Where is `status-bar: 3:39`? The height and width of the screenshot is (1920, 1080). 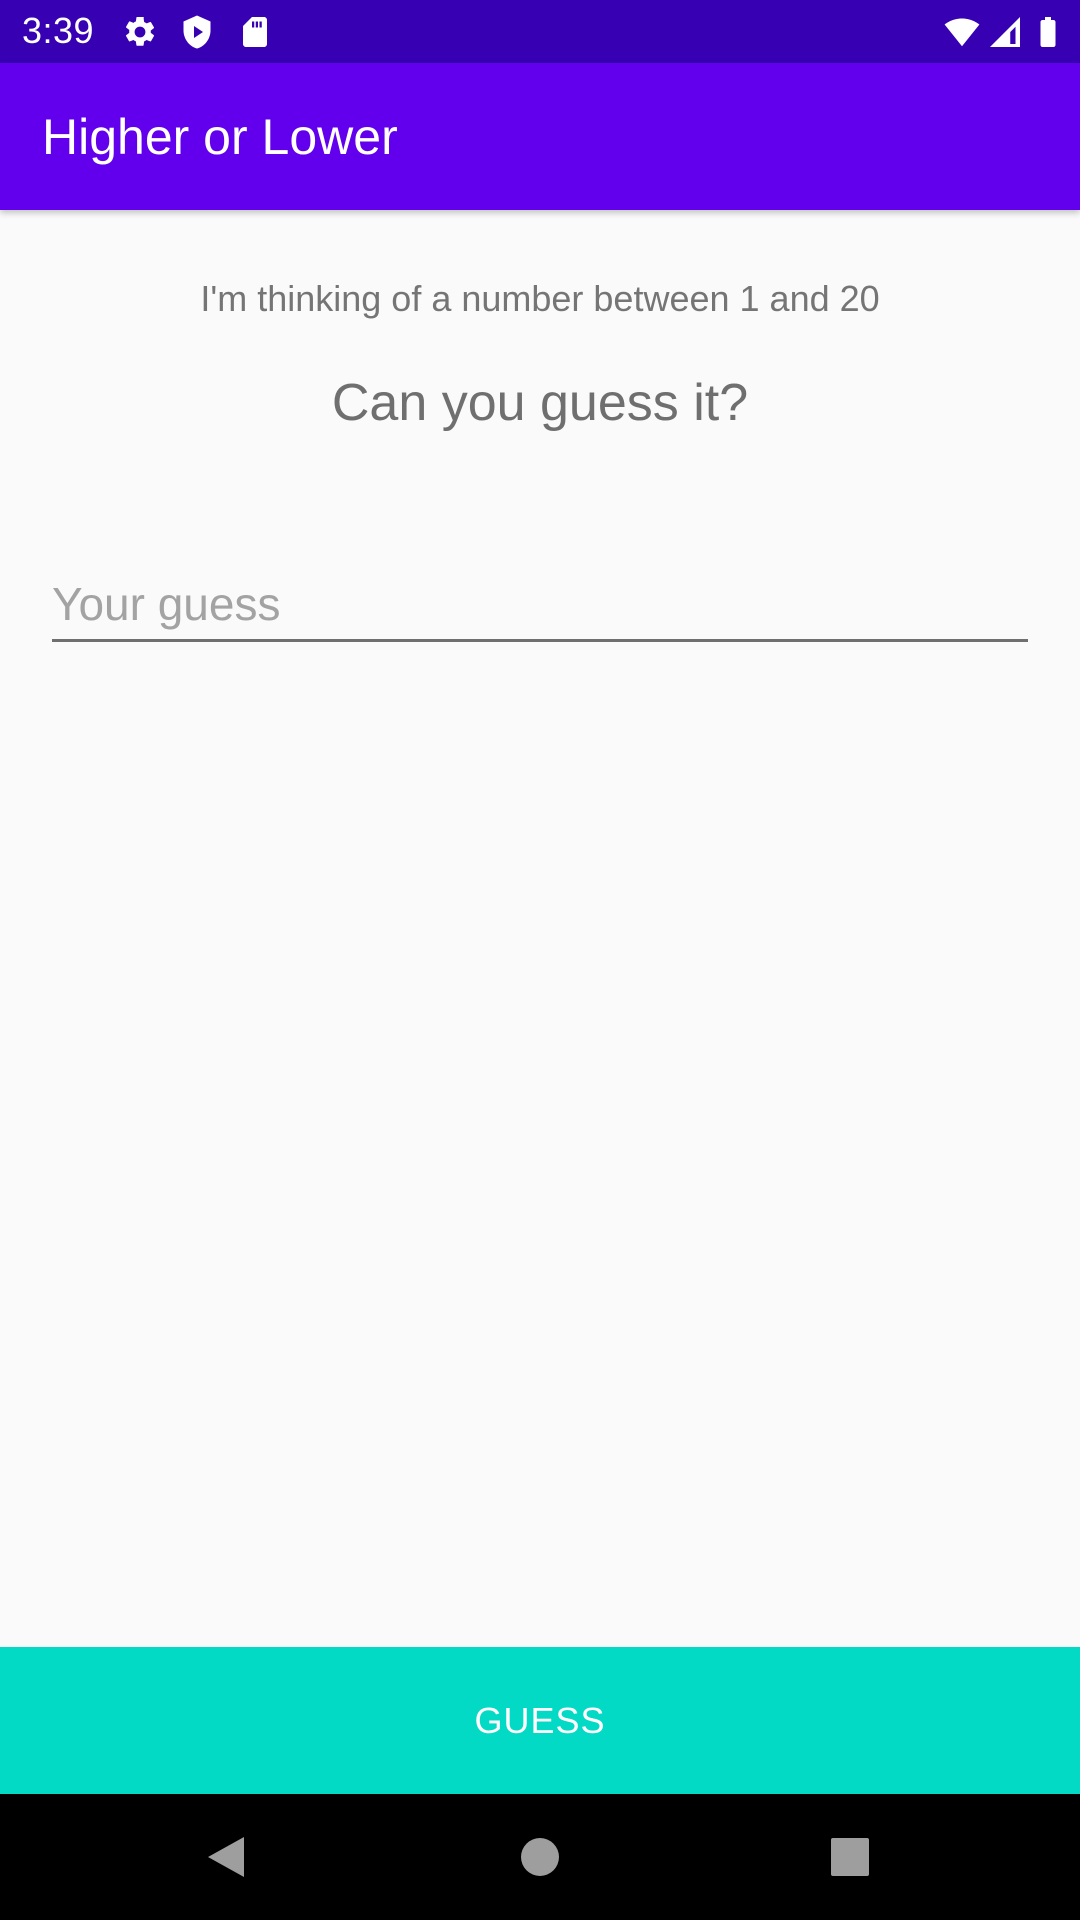
status-bar: 3:39 is located at coordinates (540, 31).